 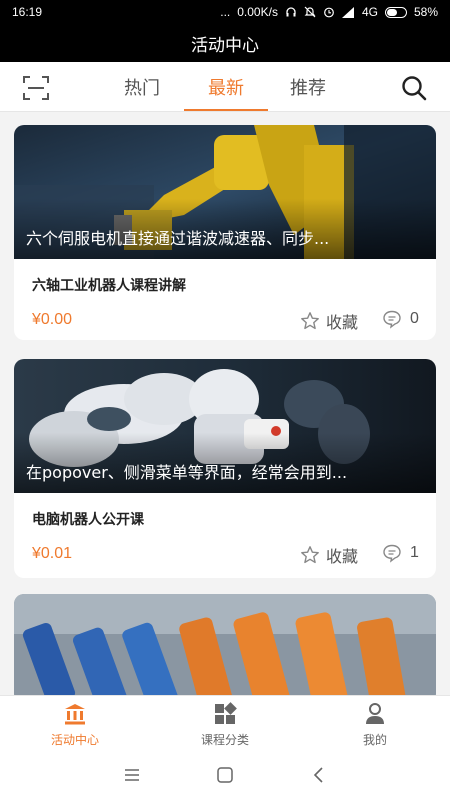 I want to click on system-nav-bar, so click(x=225, y=775).